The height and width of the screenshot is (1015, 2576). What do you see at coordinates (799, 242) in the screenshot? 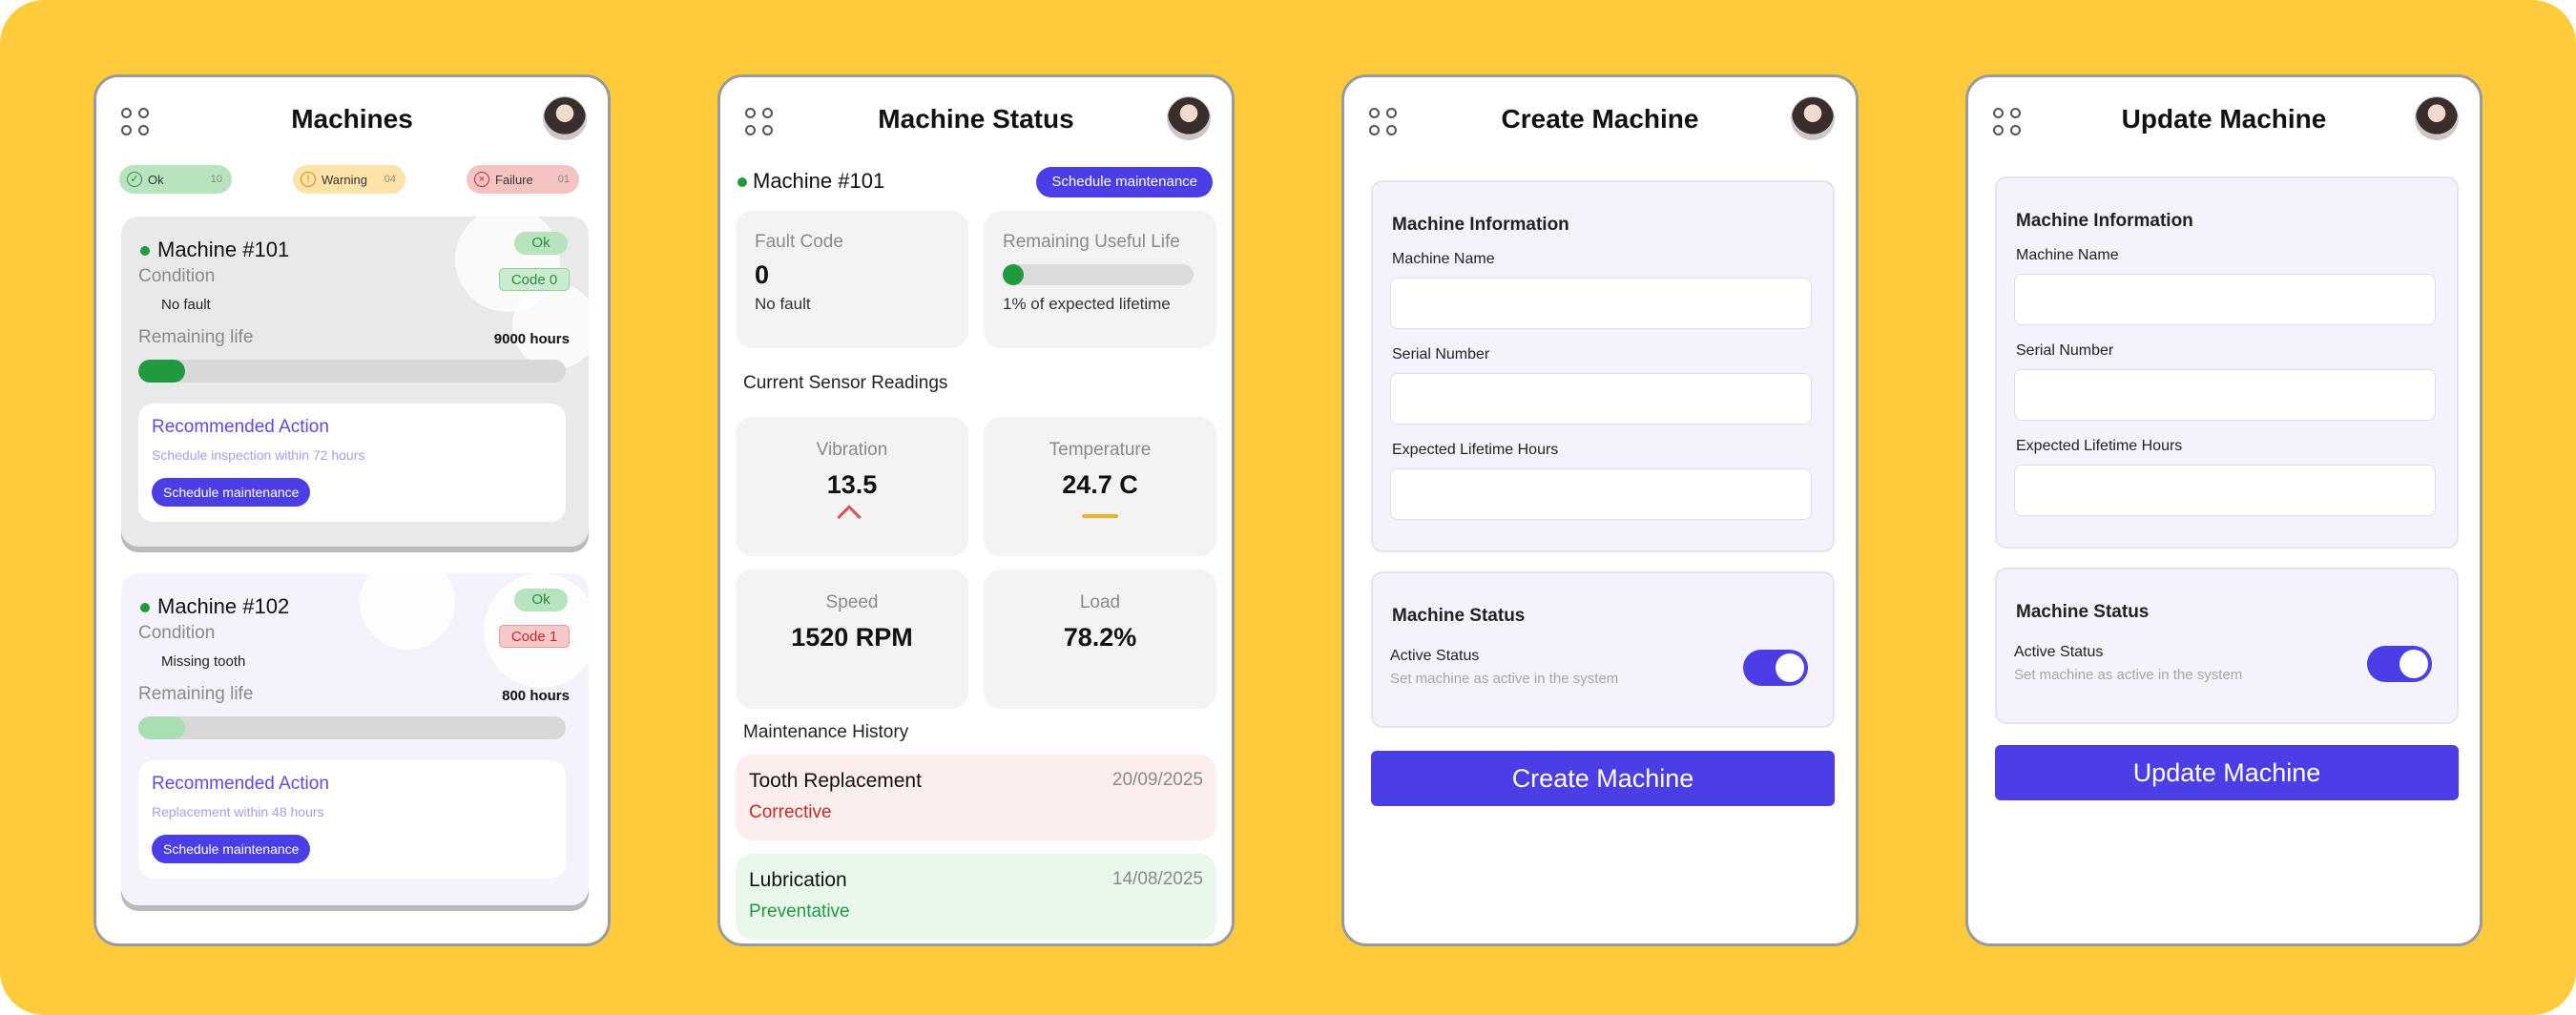
I see `fault-code-label: Fault Code` at bounding box center [799, 242].